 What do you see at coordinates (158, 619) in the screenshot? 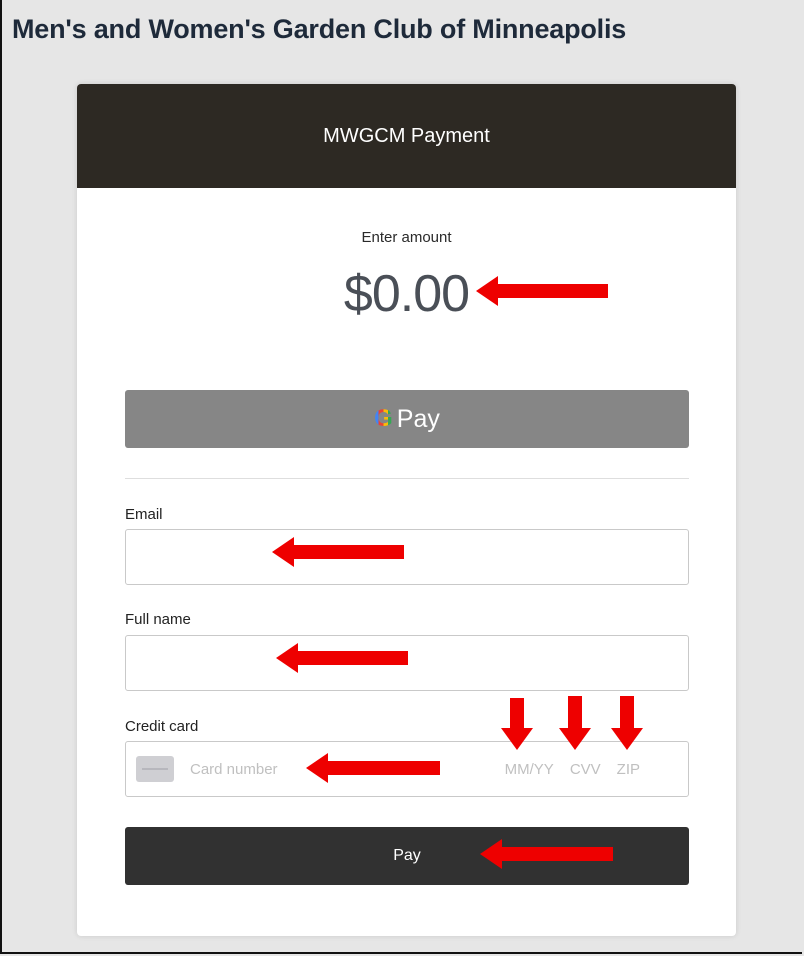
I see `full-name-label: Full name` at bounding box center [158, 619].